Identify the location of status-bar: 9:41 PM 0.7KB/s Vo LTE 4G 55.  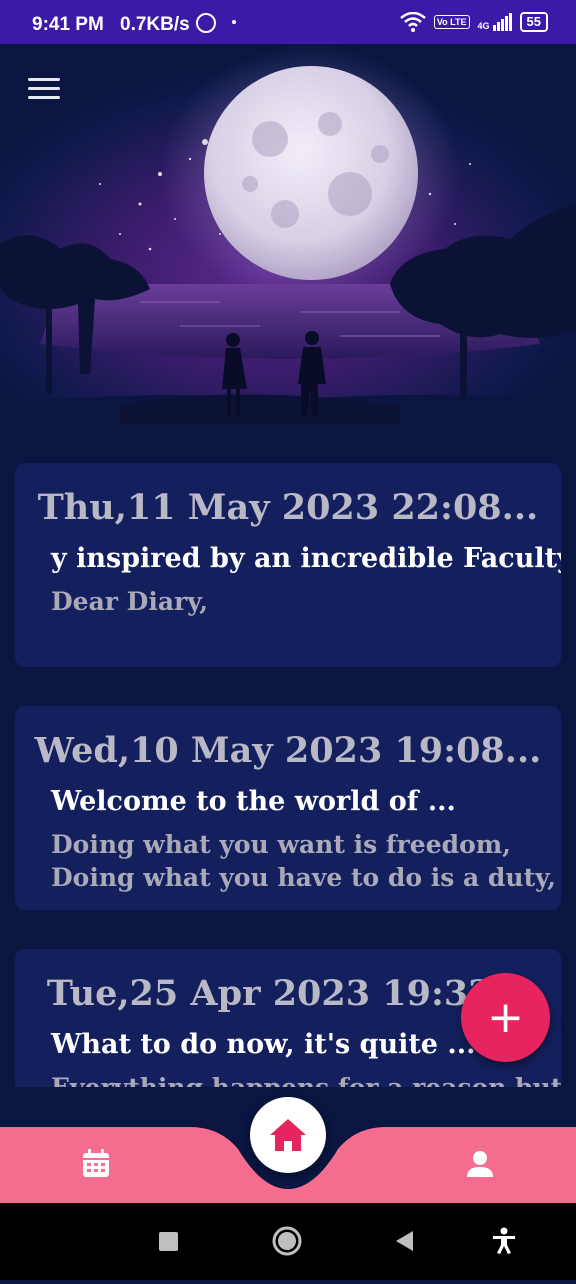
(288, 22).